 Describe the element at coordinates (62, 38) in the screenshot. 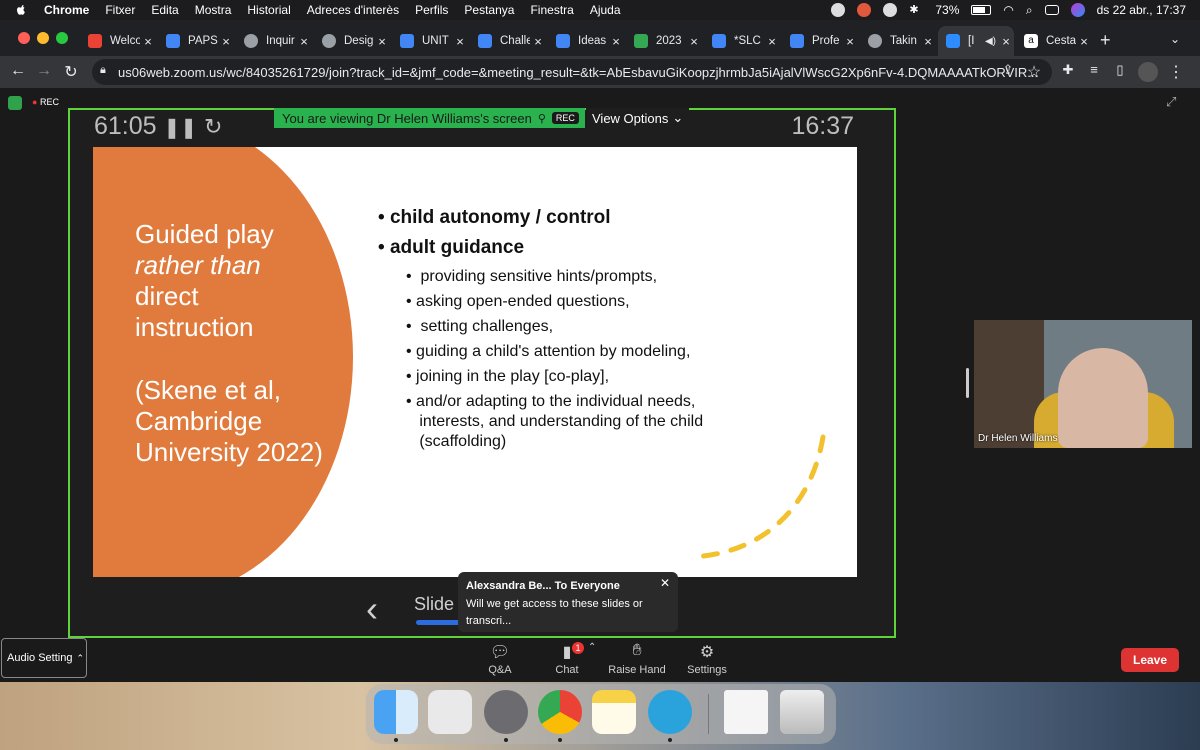

I see `zoom-window-button` at that location.